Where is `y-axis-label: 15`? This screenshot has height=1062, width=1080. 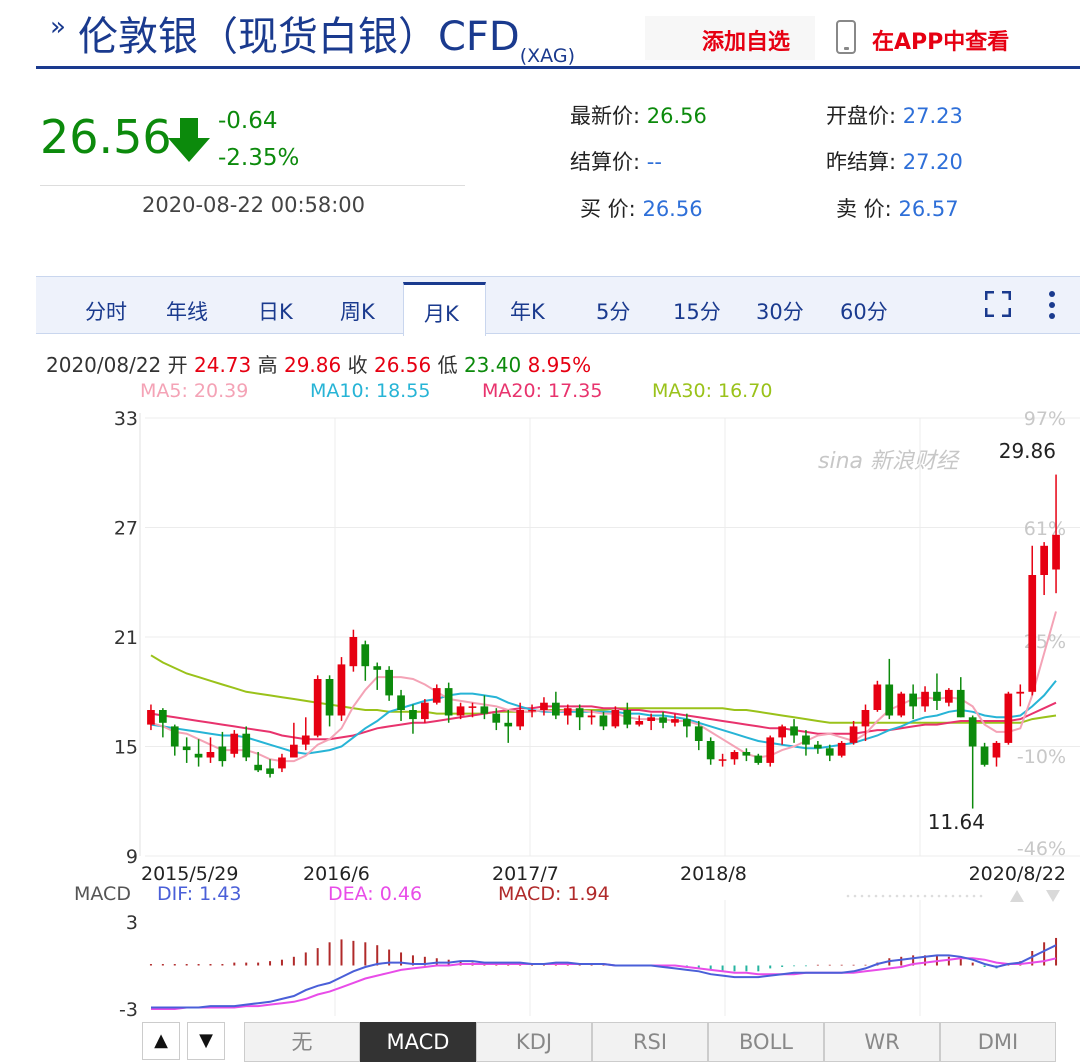 y-axis-label: 15 is located at coordinates (126, 748).